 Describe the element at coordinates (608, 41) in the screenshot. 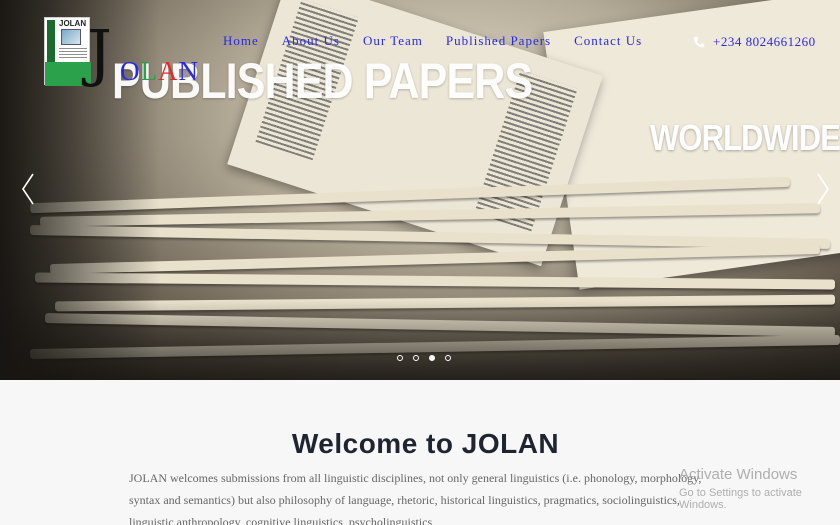

I see `nav-contact-us: Contact Us` at that location.